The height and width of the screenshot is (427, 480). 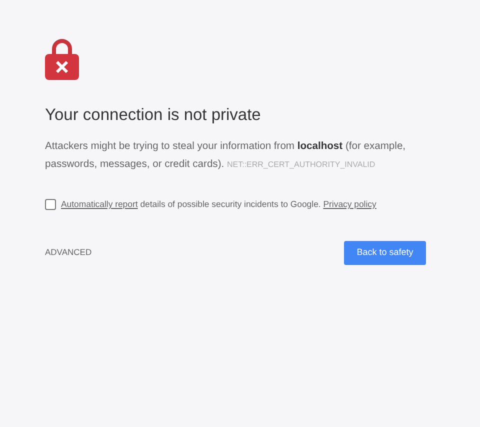 I want to click on page-heading: Your connection is not private, so click(x=153, y=116).